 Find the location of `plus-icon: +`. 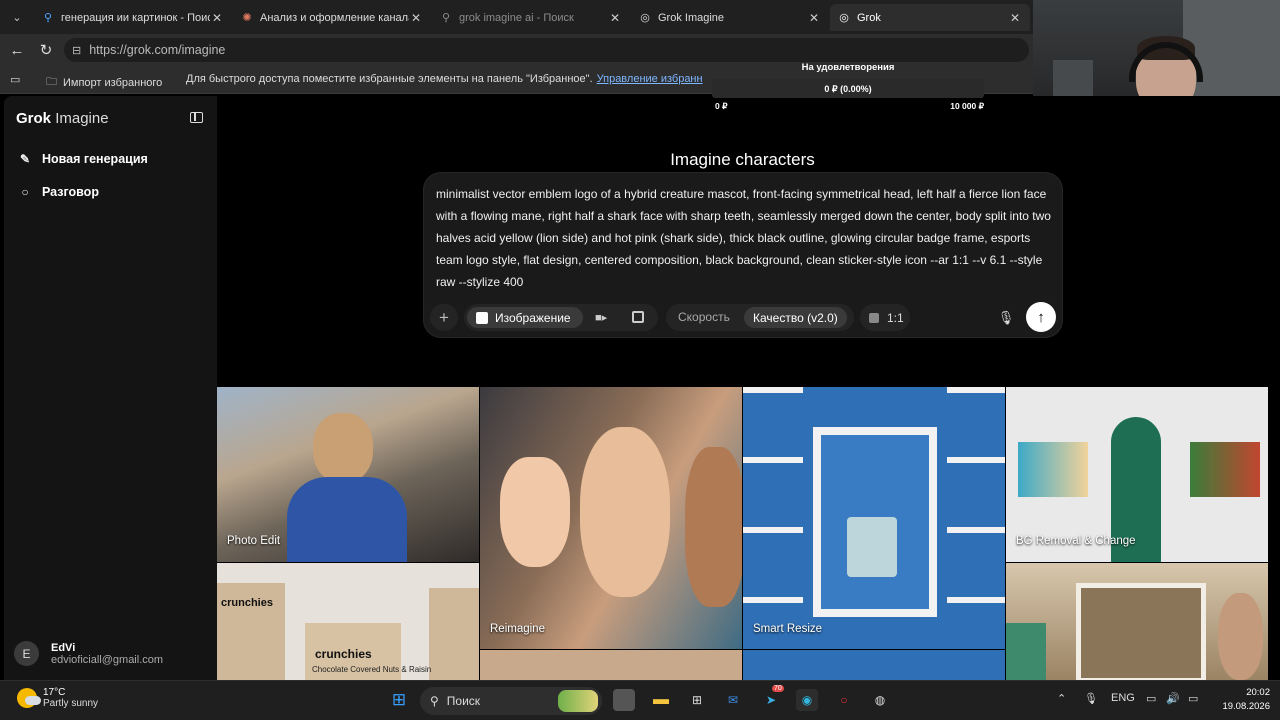

plus-icon: + is located at coordinates (444, 317).